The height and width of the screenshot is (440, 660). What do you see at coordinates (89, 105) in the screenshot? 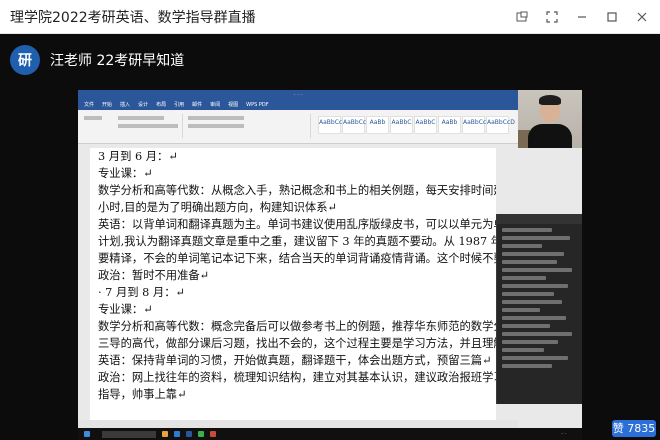
I see `word-tab: 文件` at bounding box center [89, 105].